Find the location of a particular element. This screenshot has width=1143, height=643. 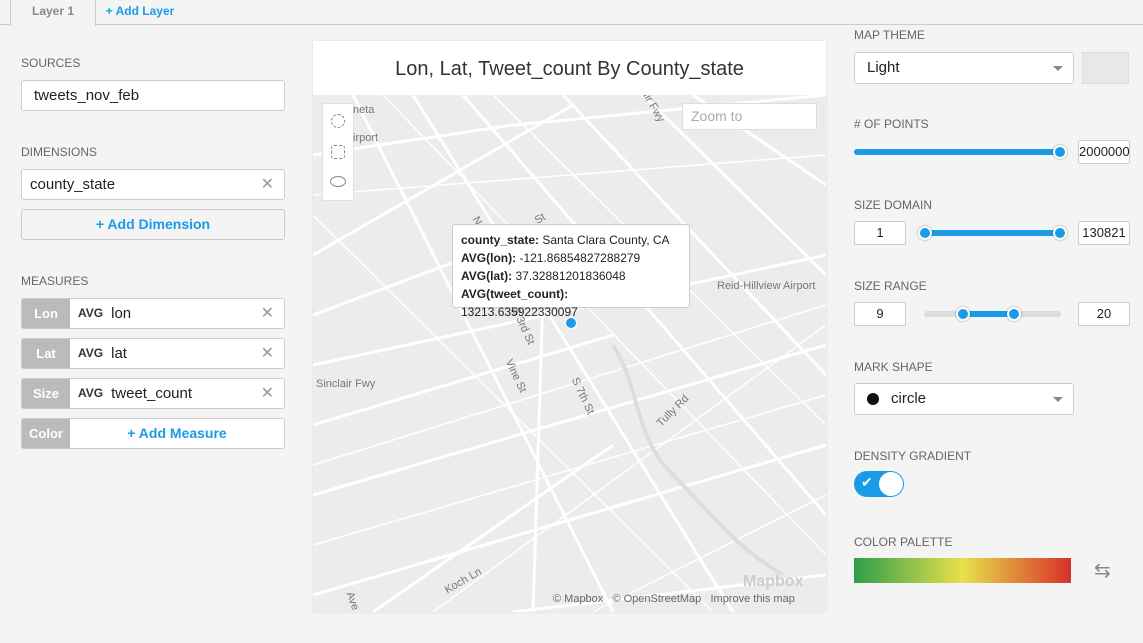

measure-field: tweet_count is located at coordinates (152, 393).